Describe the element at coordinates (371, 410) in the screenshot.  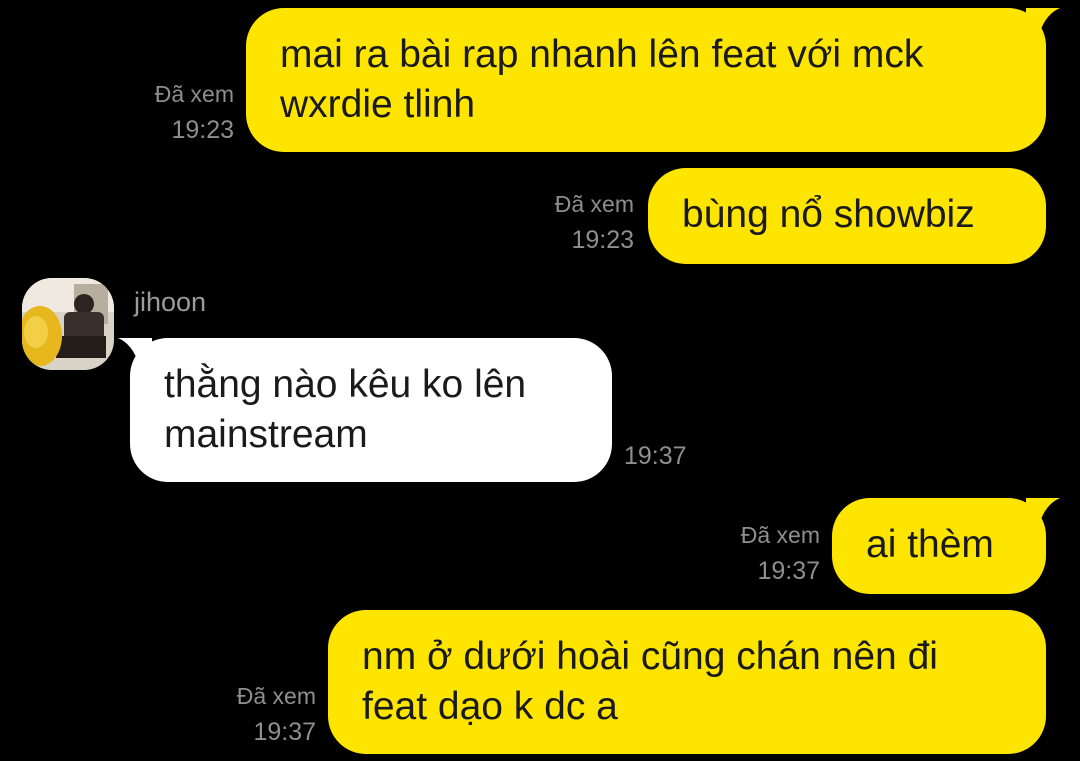
I see `message-bubble-received: thằng nào kêu ko lên mainstream` at that location.